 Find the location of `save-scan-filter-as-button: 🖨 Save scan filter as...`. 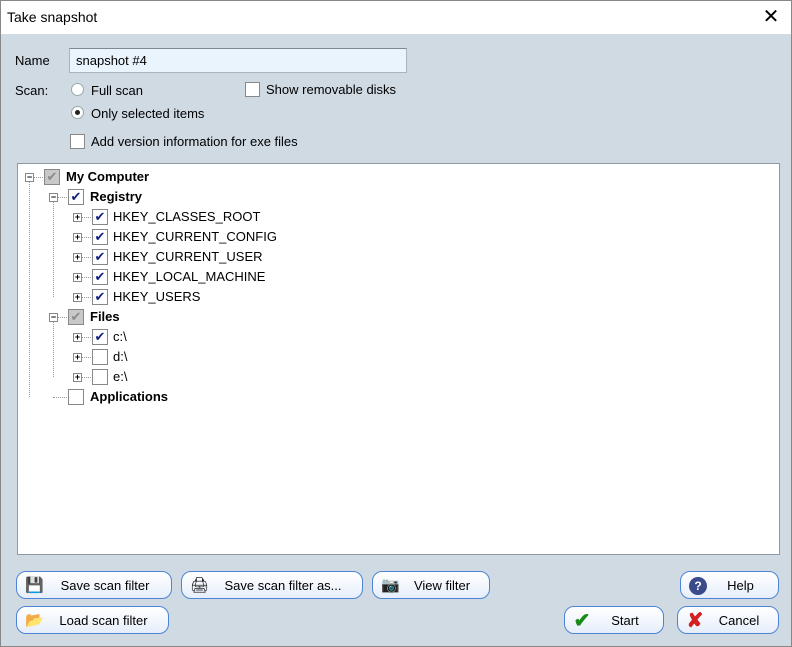

save-scan-filter-as-button: 🖨 Save scan filter as... is located at coordinates (272, 585).